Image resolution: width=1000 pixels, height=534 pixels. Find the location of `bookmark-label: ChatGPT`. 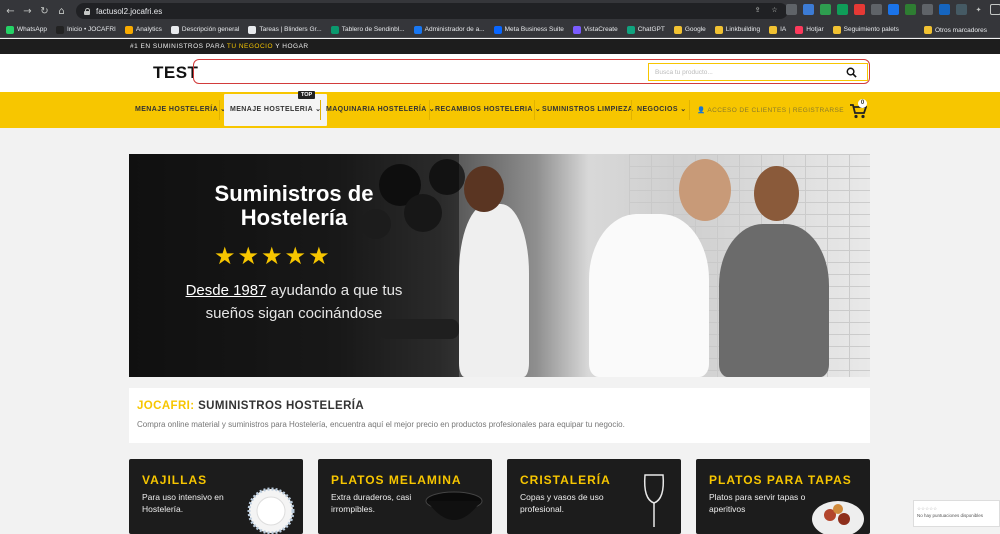

bookmark-label: ChatGPT is located at coordinates (651, 29).